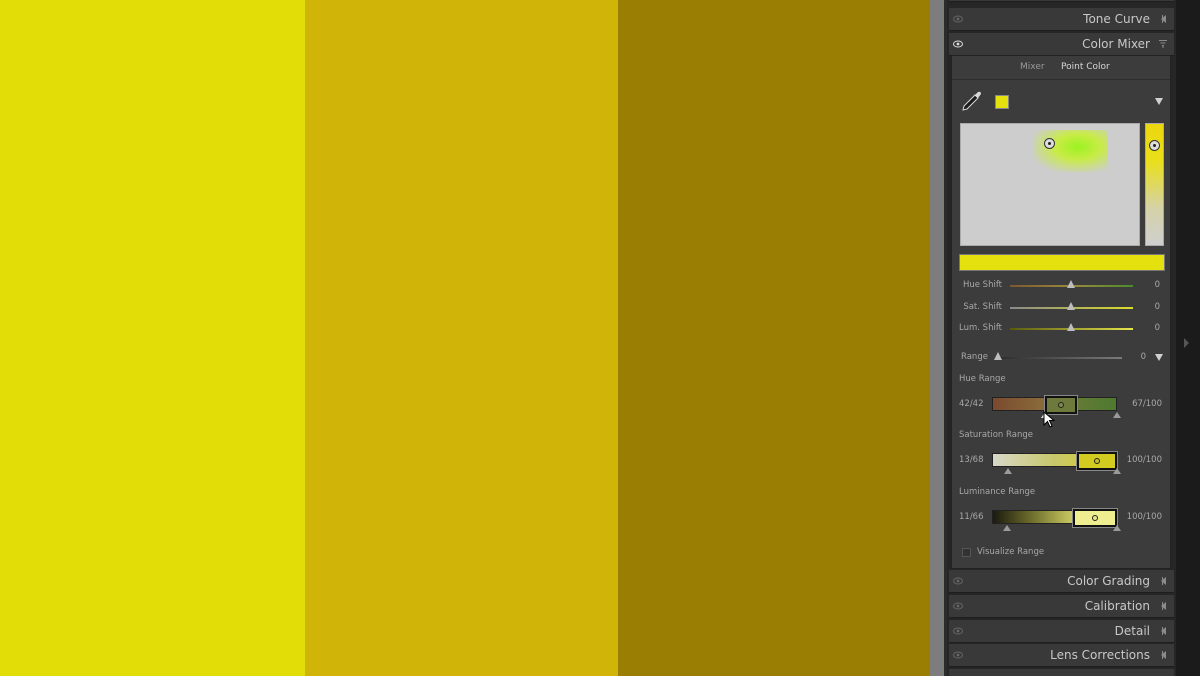 This screenshot has width=1200, height=676. I want to click on saturation-range-control: 13/68 100/100, so click(1061, 467).